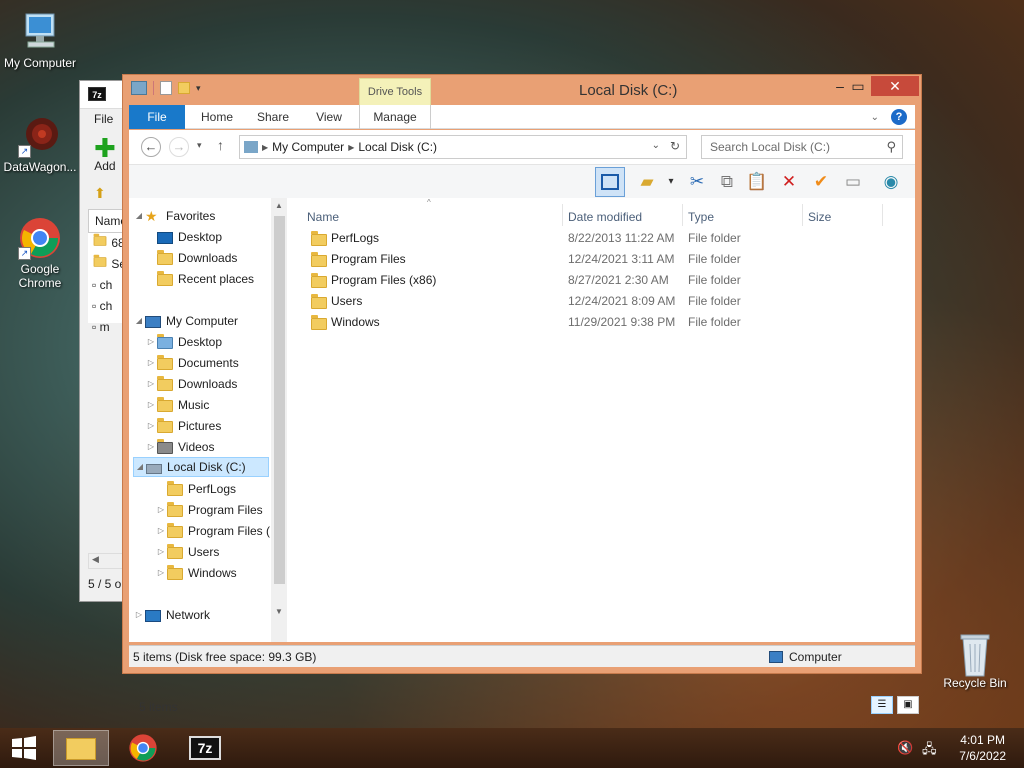 Image resolution: width=1024 pixels, height=768 pixels. I want to click on tree-item-videos: ▷ Videos, so click(179, 447).